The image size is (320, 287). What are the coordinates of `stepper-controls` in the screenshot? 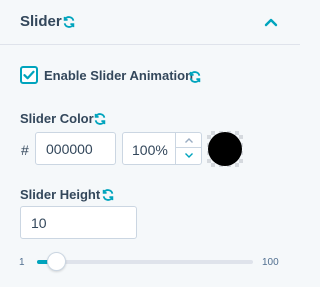 It's located at (188, 148).